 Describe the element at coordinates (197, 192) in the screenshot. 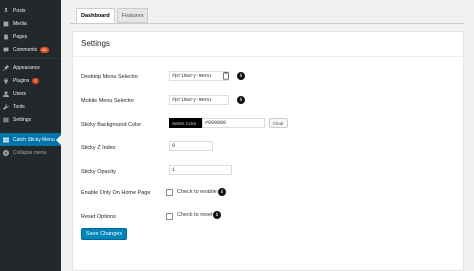

I see `home-page-check-label: Check to enable` at that location.